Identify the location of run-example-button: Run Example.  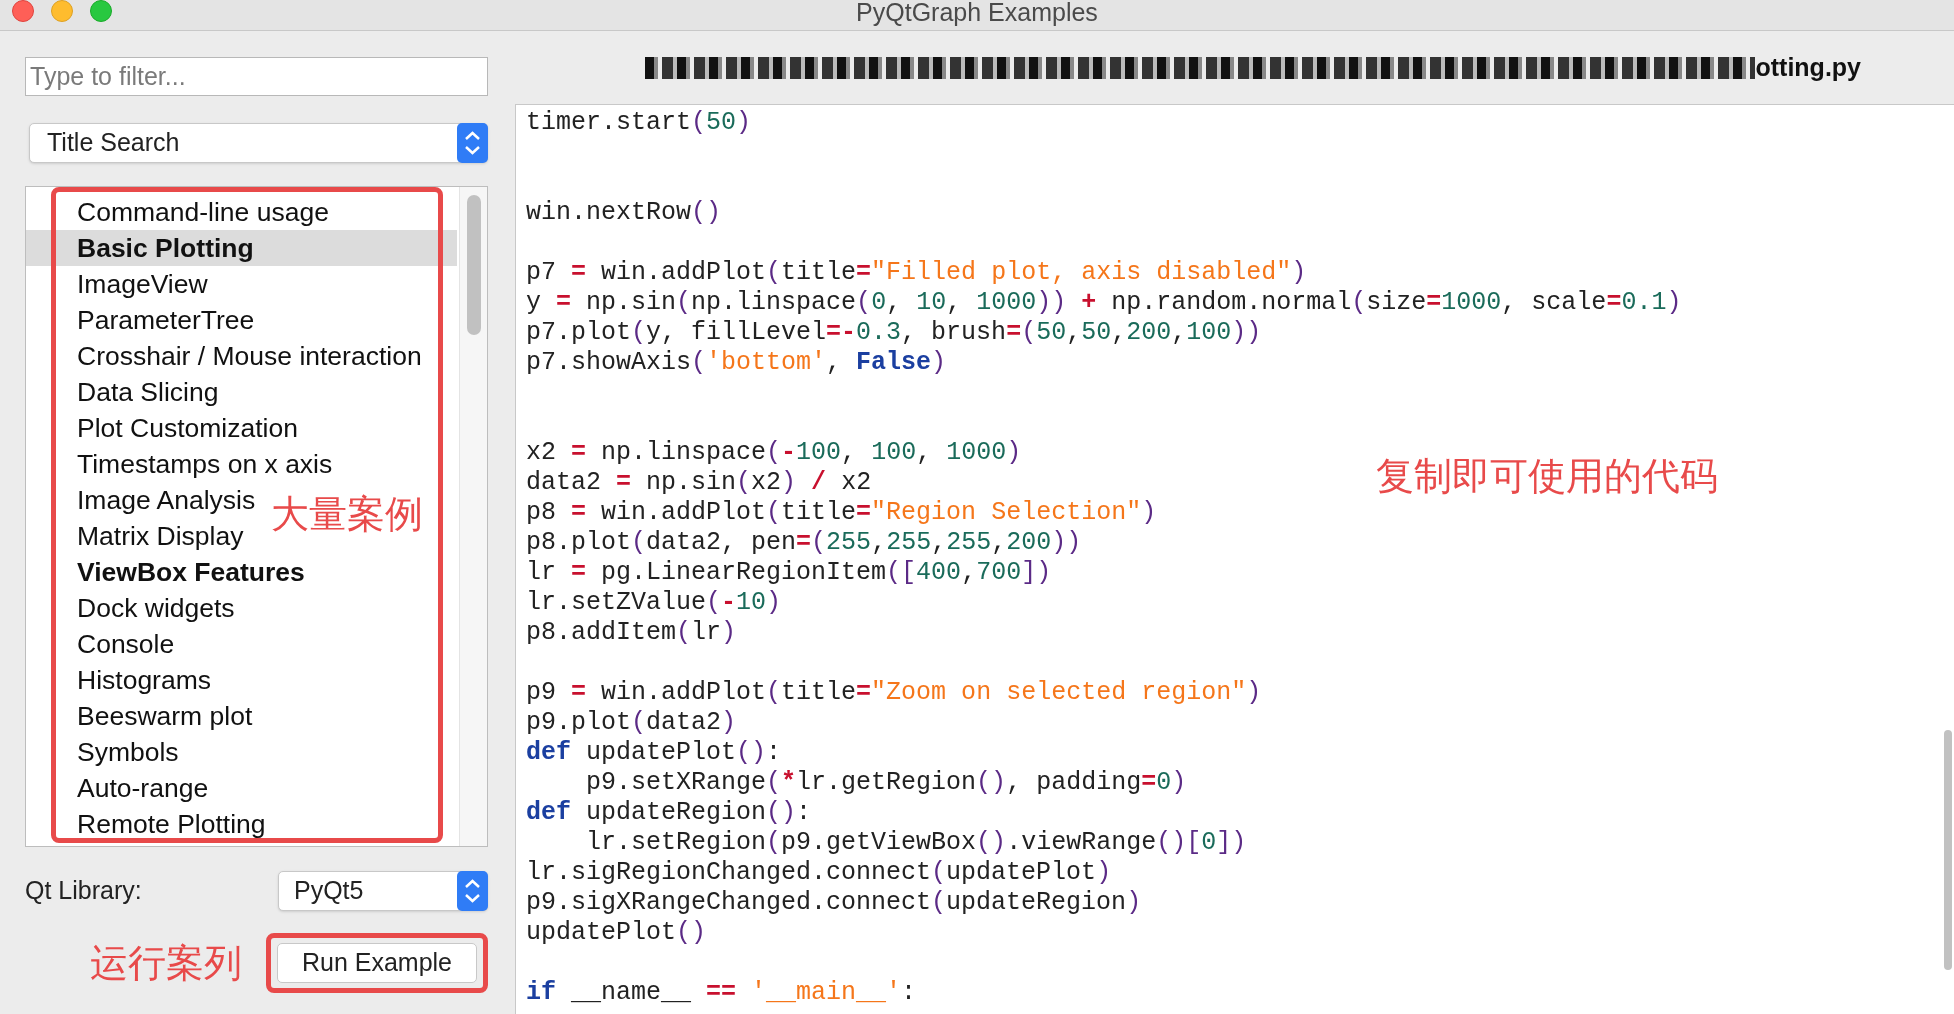
(377, 963).